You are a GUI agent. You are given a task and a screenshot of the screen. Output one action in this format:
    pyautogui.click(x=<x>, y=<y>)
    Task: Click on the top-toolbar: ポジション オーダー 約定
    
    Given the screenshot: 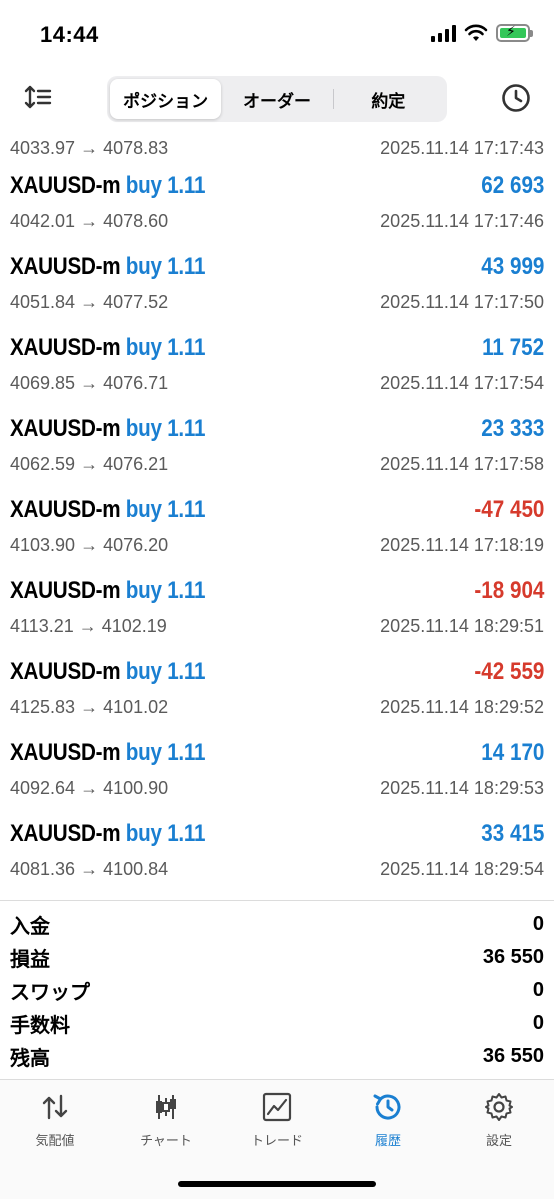 What is the action you would take?
    pyautogui.click(x=277, y=98)
    